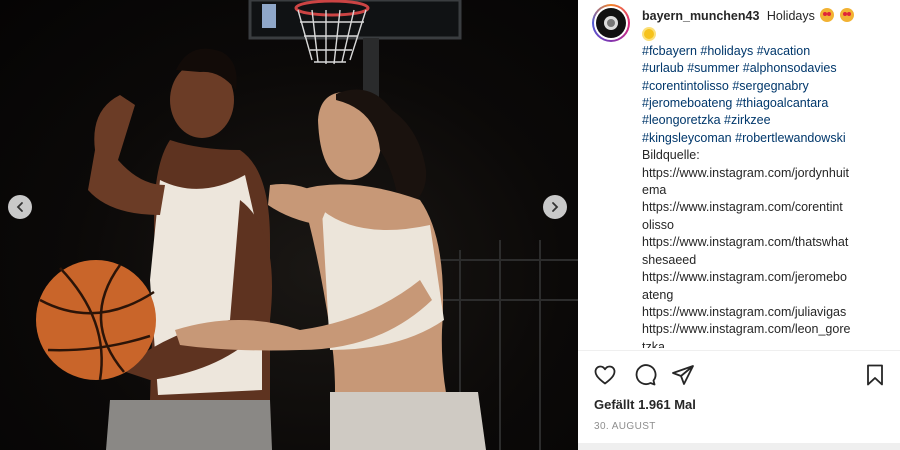 The width and height of the screenshot is (900, 450). I want to click on comment-button, so click(645, 375).